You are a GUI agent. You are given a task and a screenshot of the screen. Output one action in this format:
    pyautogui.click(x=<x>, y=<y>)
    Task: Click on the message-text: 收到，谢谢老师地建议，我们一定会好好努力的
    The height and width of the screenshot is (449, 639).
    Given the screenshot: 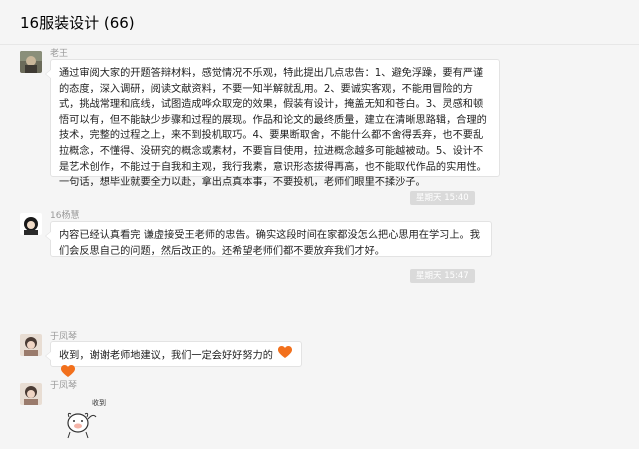 What is the action you would take?
    pyautogui.click(x=166, y=356)
    